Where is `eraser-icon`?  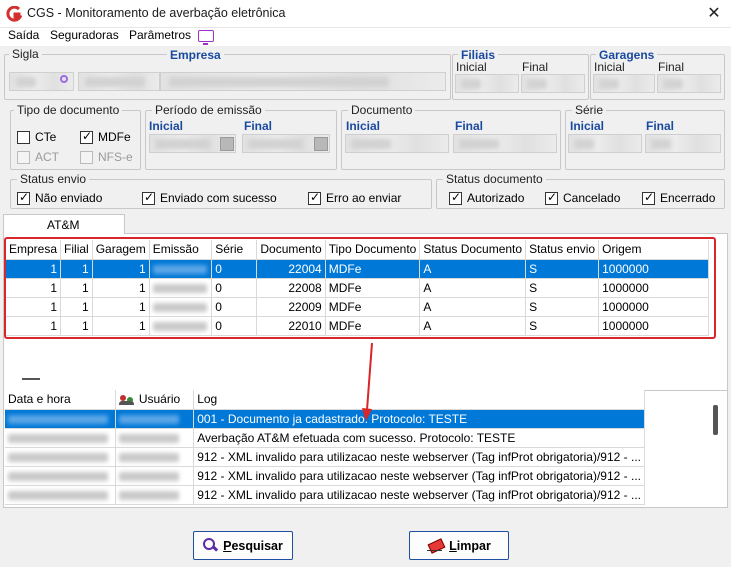 eraser-icon is located at coordinates (435, 546).